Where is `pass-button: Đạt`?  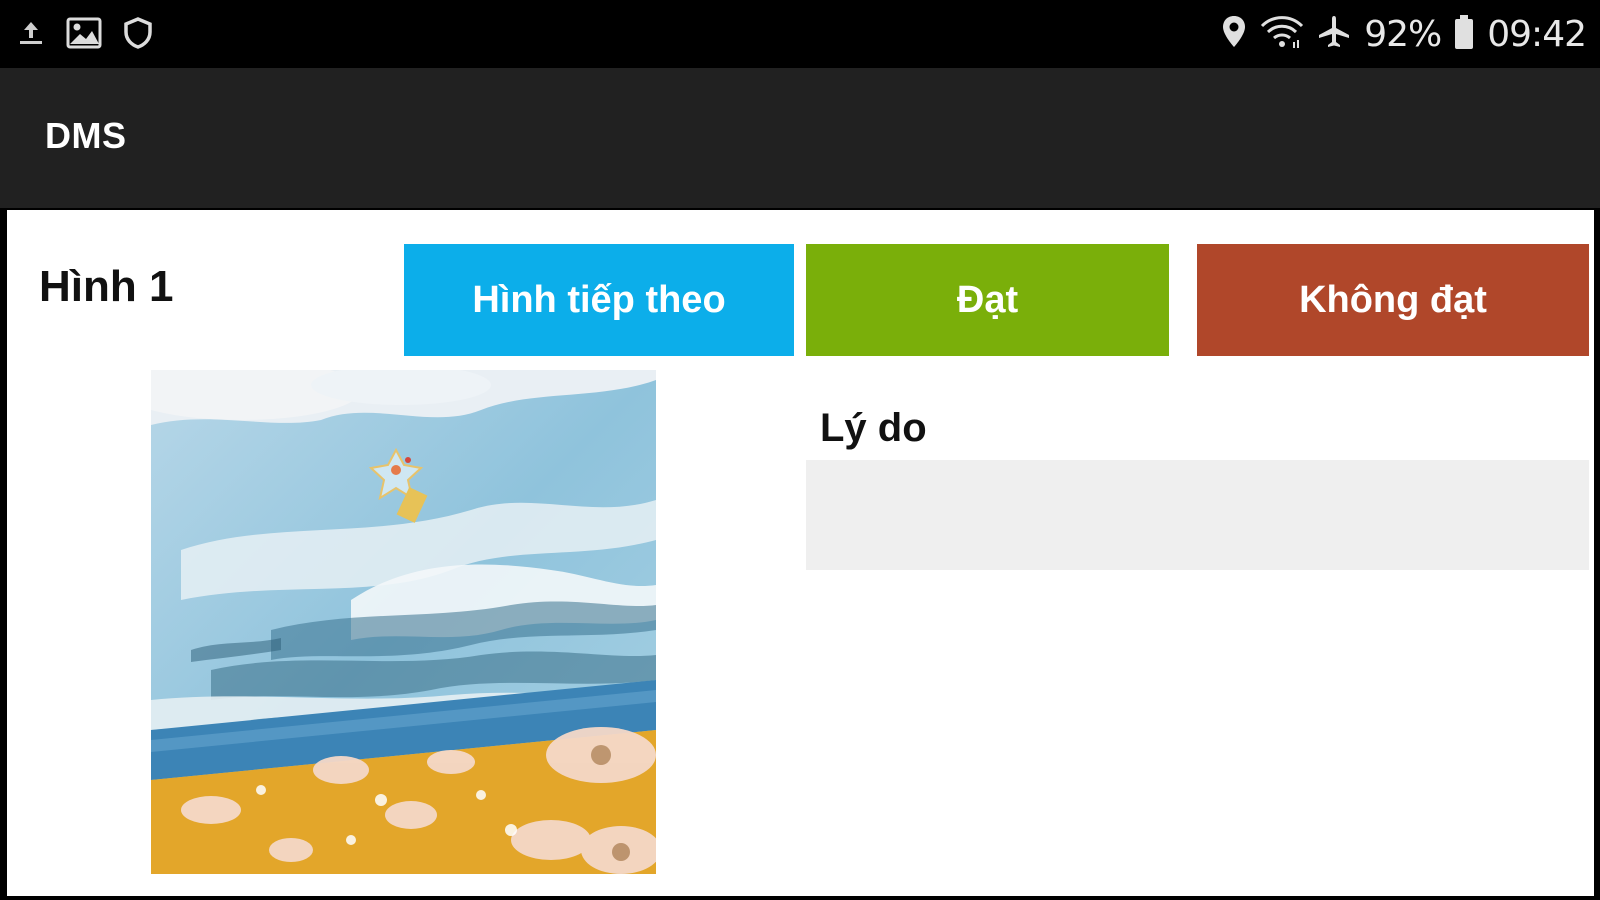 pass-button: Đạt is located at coordinates (987, 300).